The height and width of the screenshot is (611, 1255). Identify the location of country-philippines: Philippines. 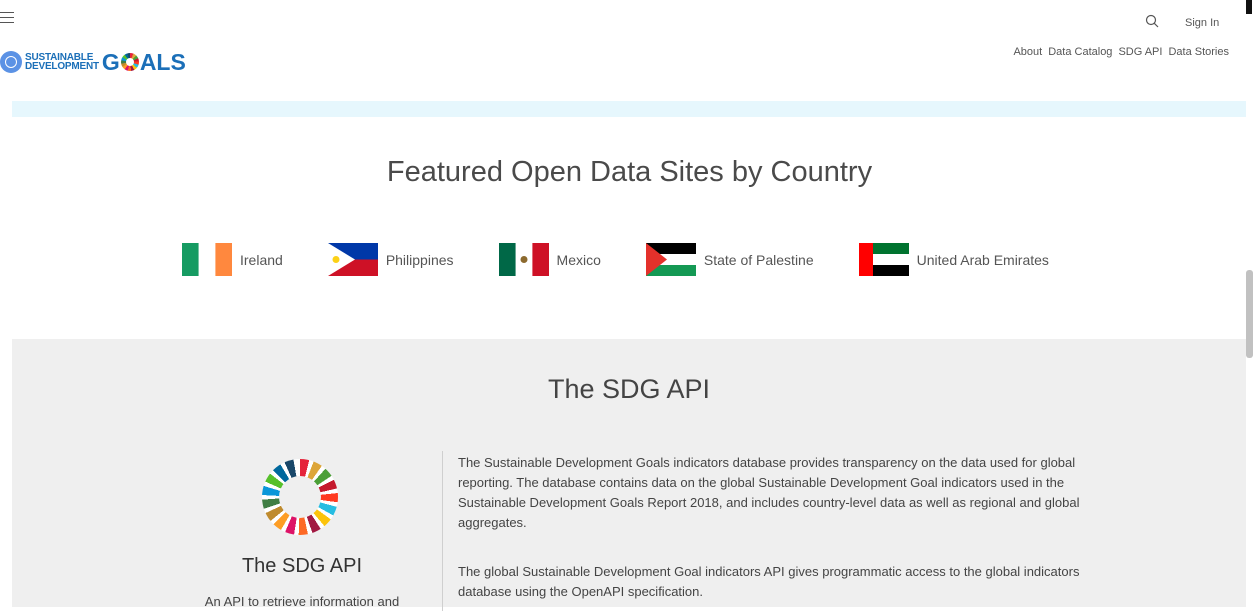
(390, 259).